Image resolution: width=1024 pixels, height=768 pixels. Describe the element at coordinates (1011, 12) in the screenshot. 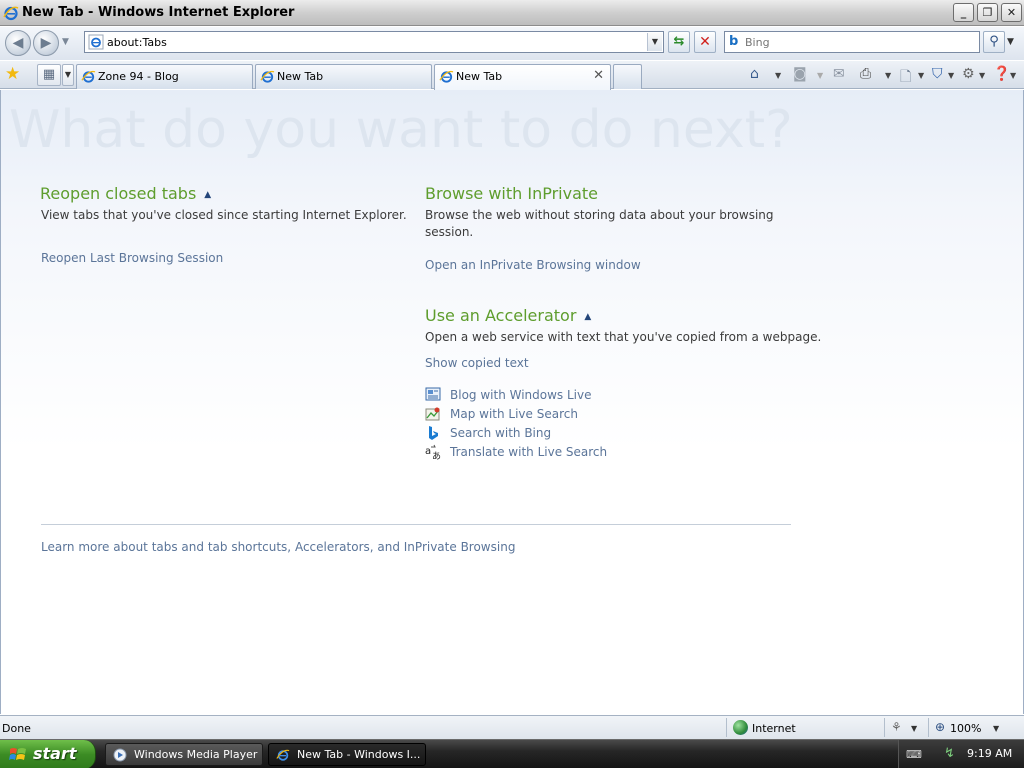

I see `close-window-button: ✕` at that location.